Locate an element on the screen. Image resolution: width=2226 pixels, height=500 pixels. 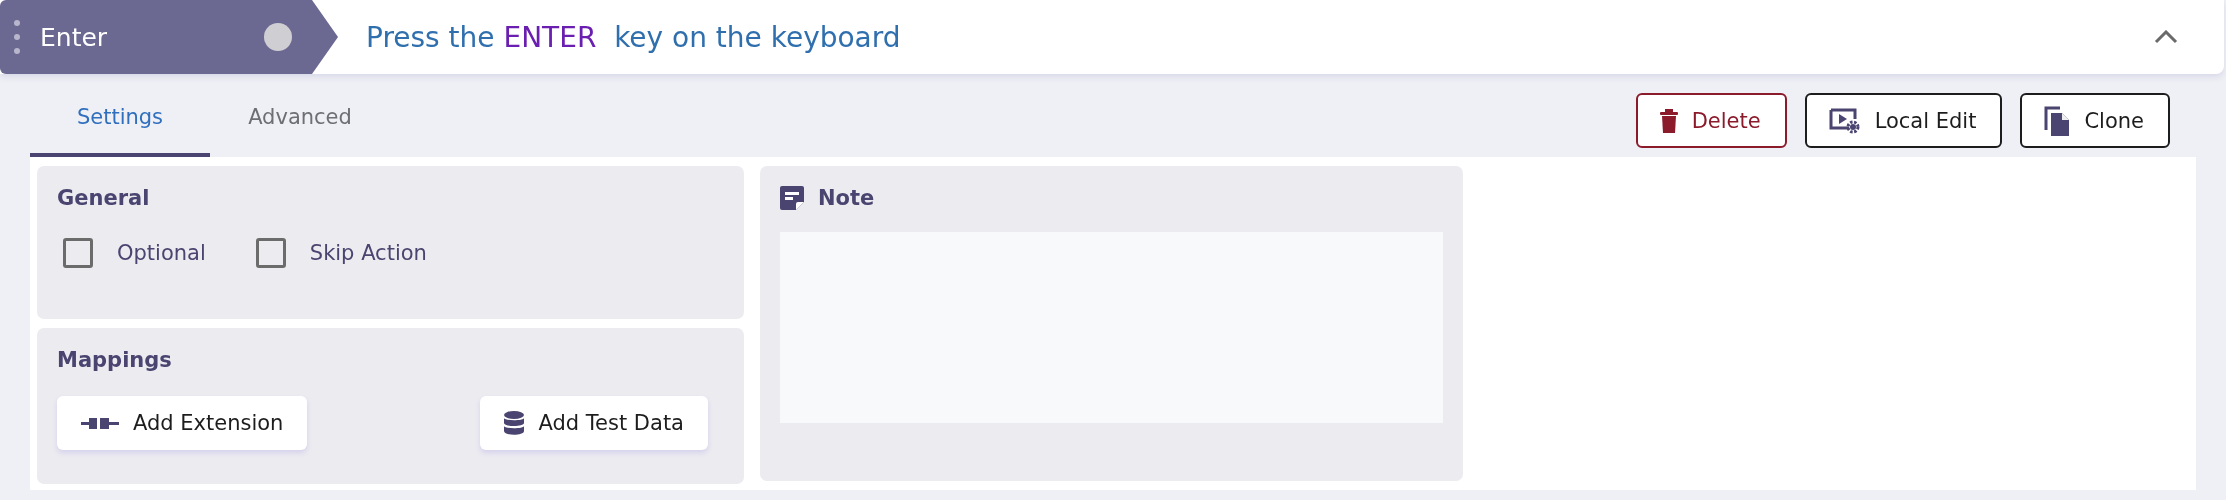
checkbox-label: Optional is located at coordinates (161, 253).